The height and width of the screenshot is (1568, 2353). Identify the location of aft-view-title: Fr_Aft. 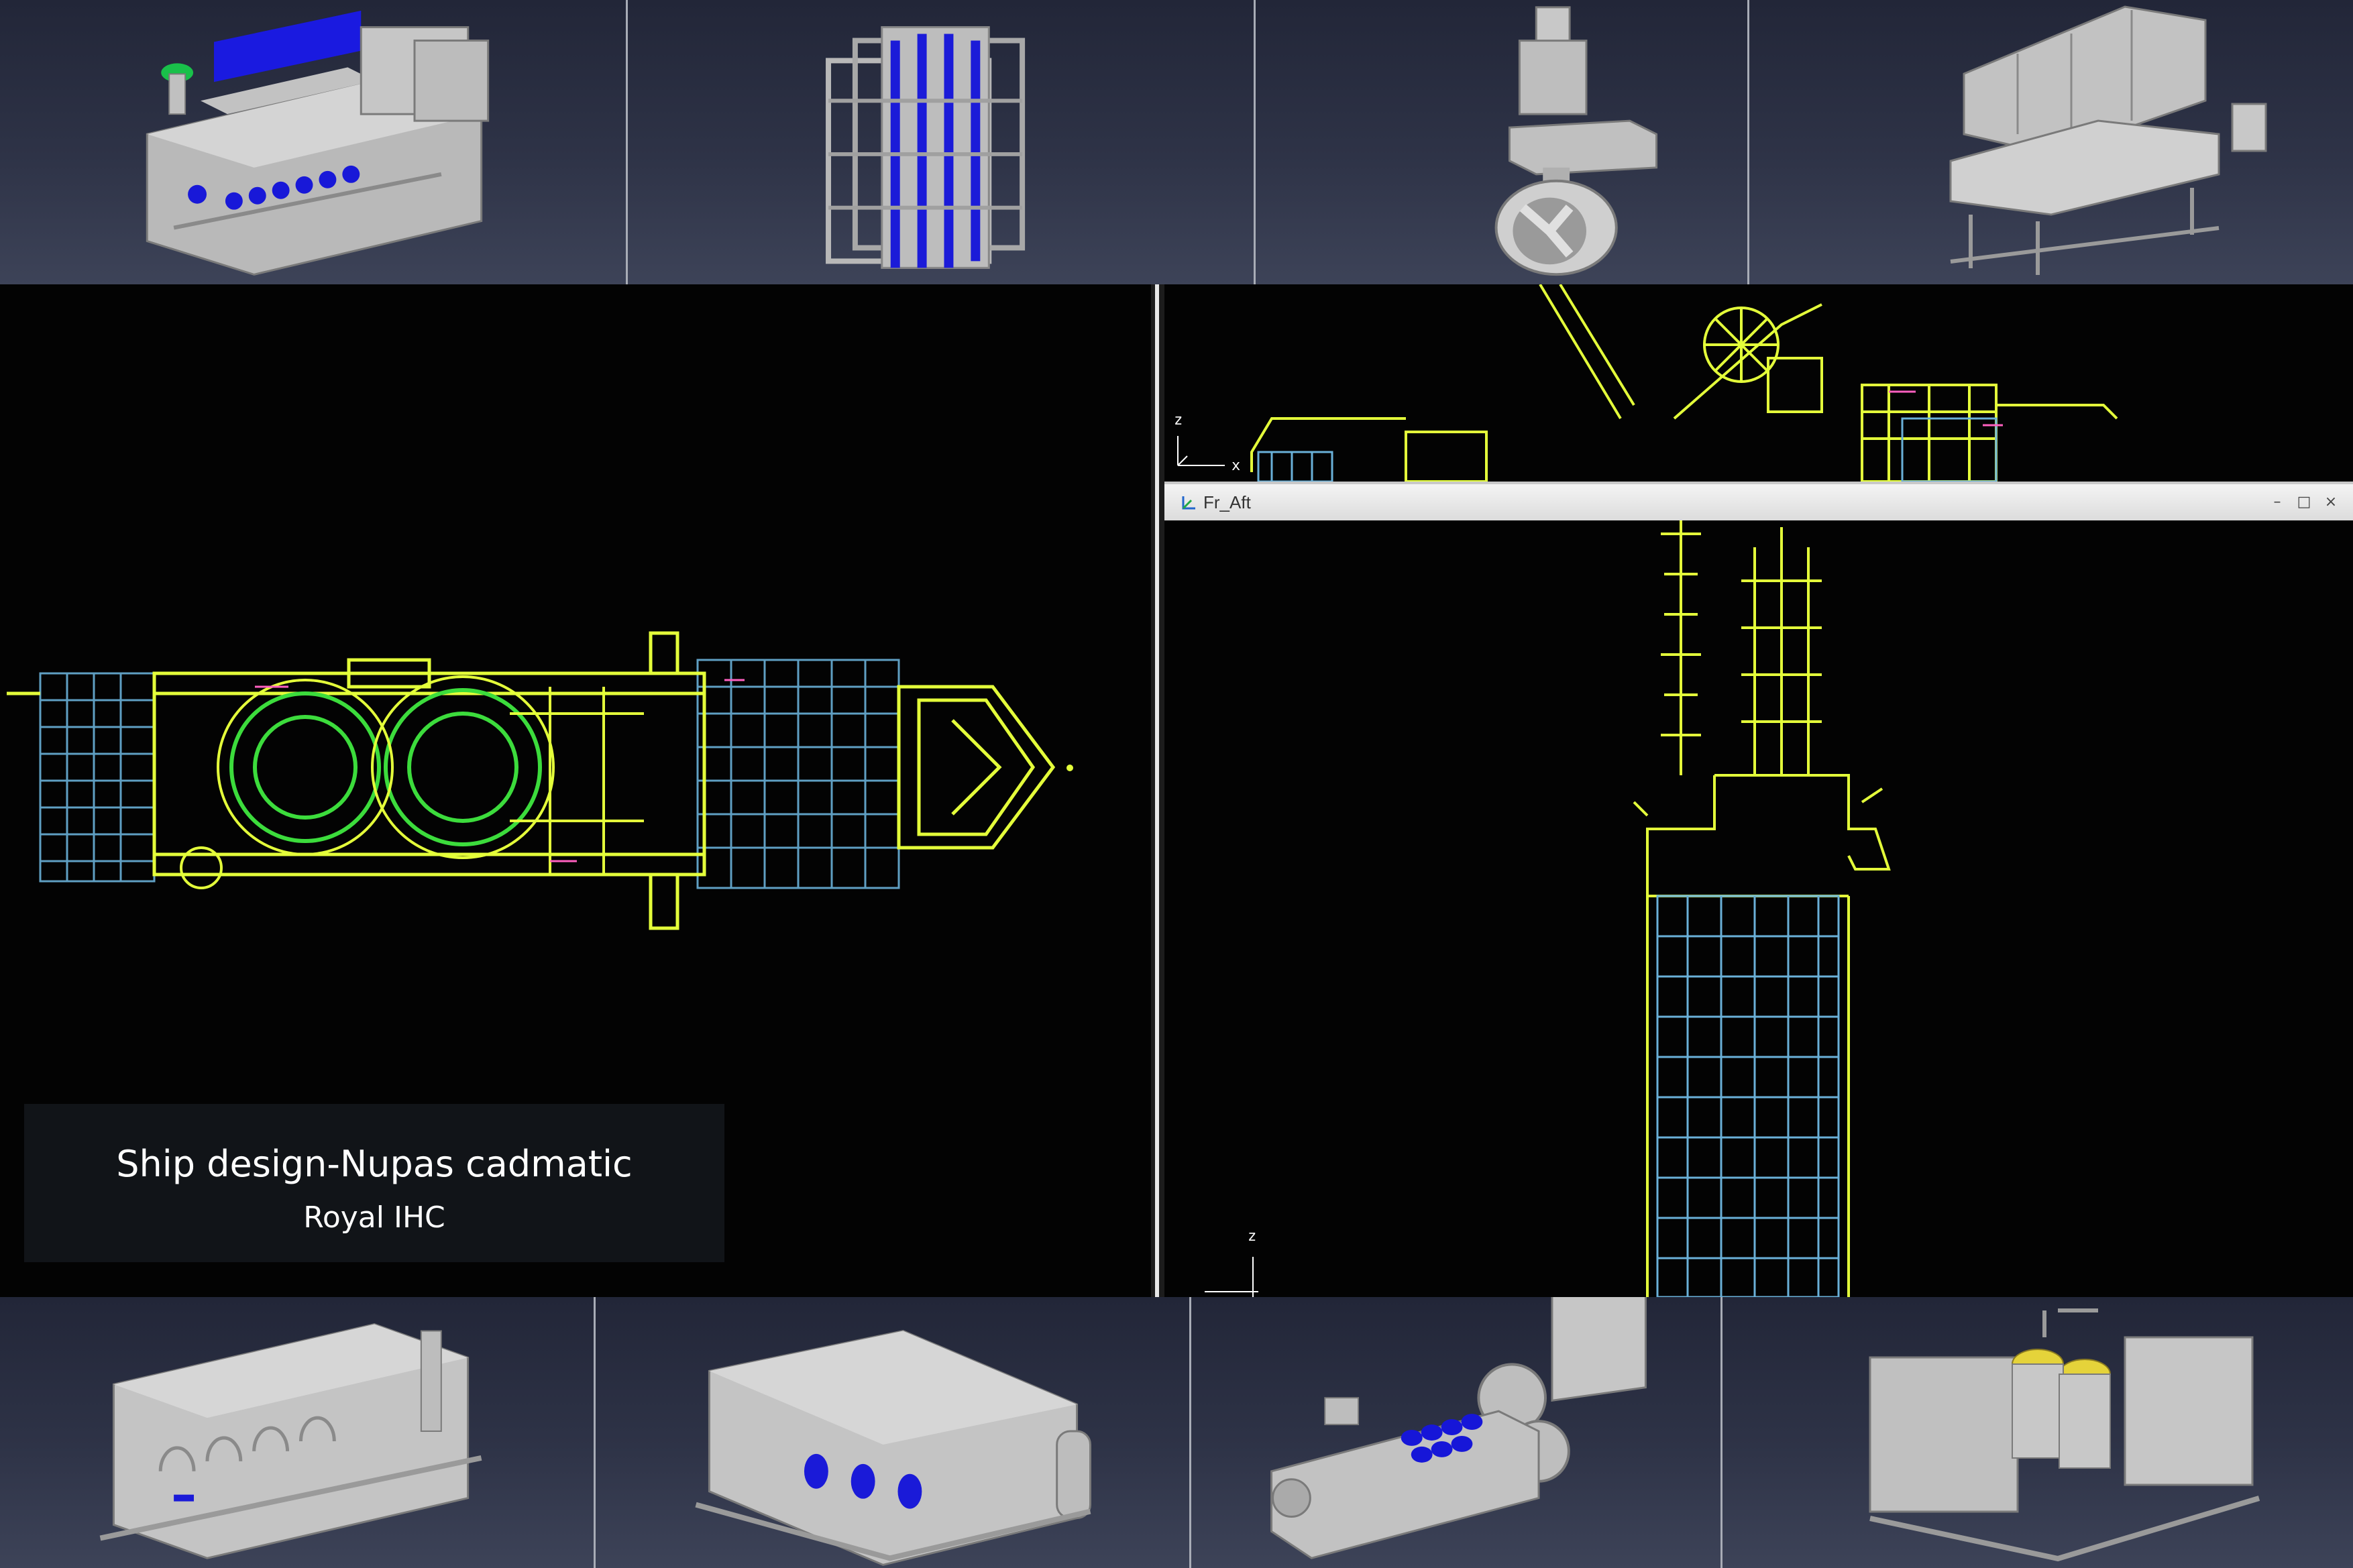
(1227, 502).